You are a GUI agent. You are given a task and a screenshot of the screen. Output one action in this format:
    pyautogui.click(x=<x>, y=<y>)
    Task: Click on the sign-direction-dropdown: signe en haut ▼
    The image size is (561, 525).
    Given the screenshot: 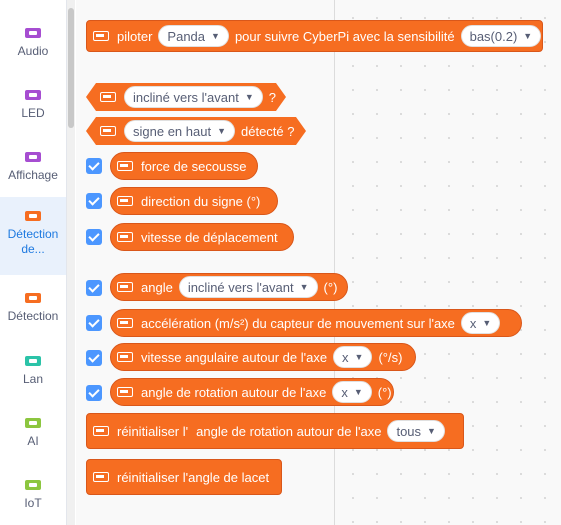 What is the action you would take?
    pyautogui.click(x=179, y=131)
    